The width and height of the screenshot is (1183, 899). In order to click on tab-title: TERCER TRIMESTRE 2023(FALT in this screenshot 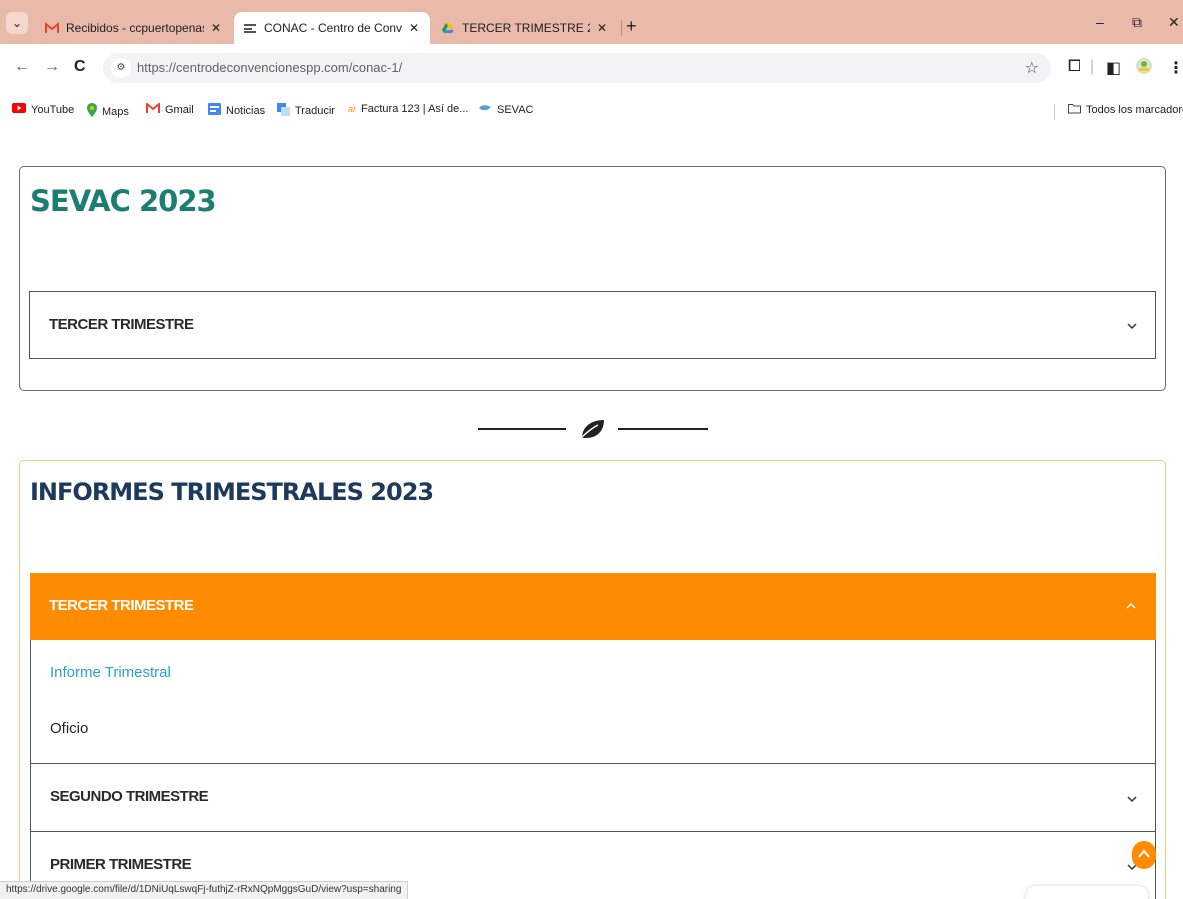, I will do `click(526, 28)`.